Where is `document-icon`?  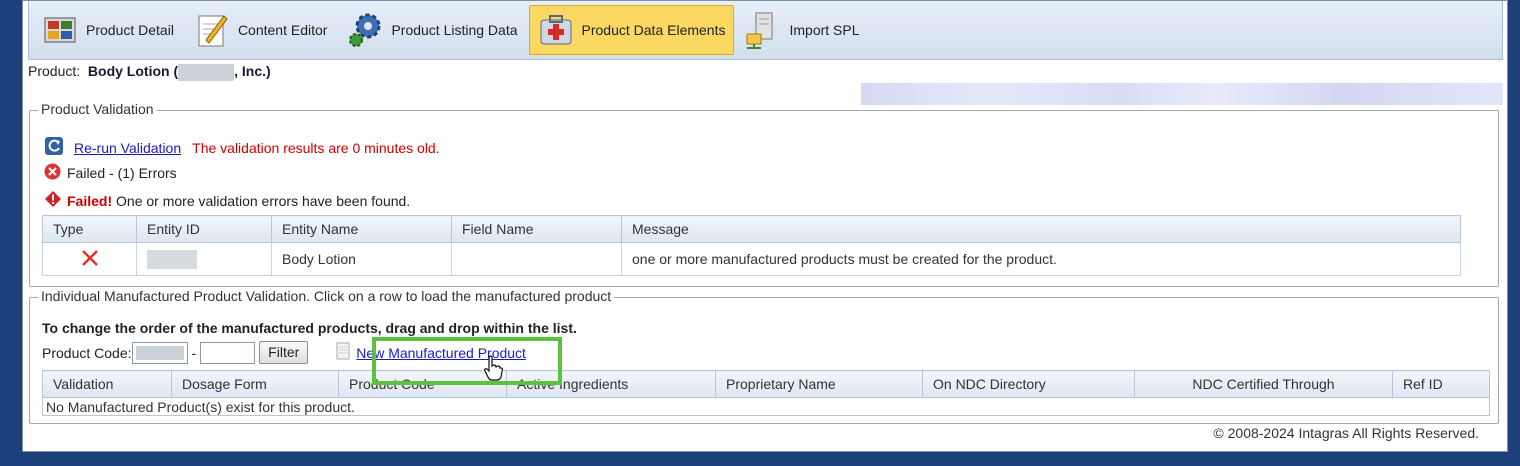
document-icon is located at coordinates (343, 352).